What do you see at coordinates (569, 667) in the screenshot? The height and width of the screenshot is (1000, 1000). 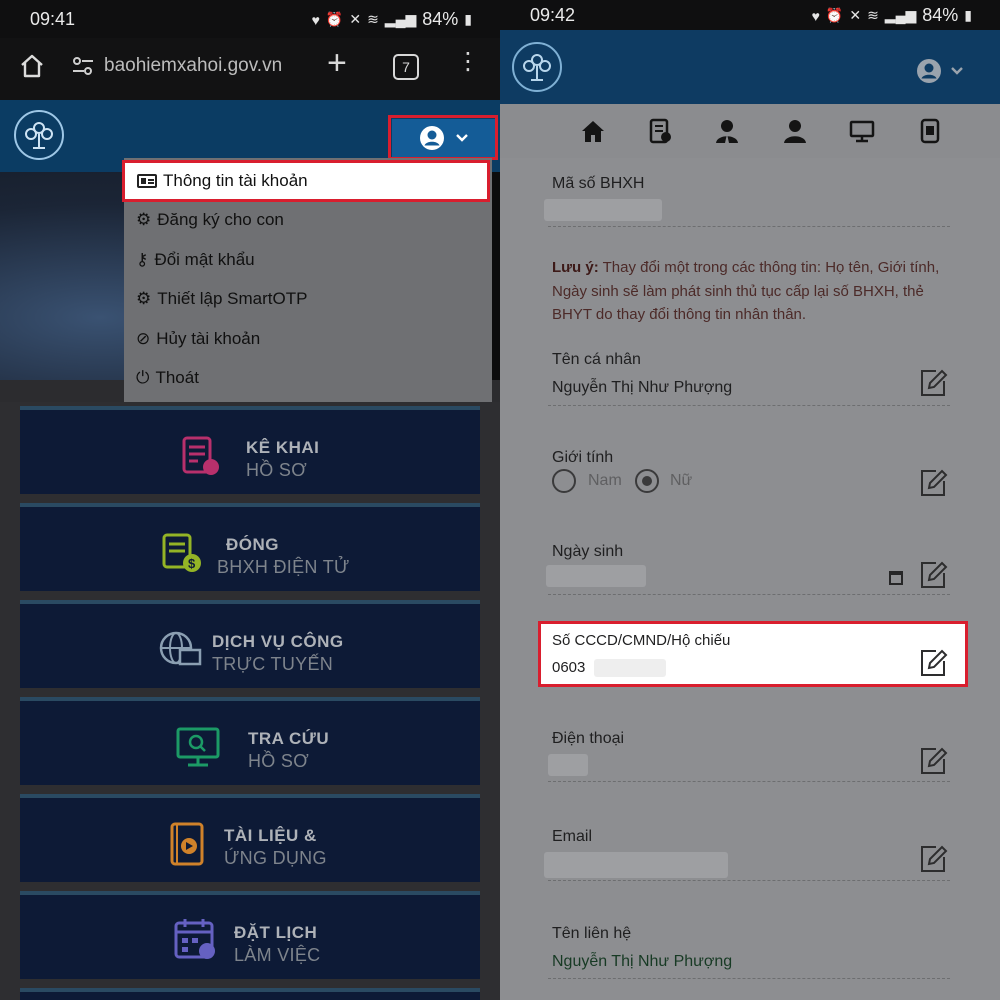 I see `id-number-value: 0603` at bounding box center [569, 667].